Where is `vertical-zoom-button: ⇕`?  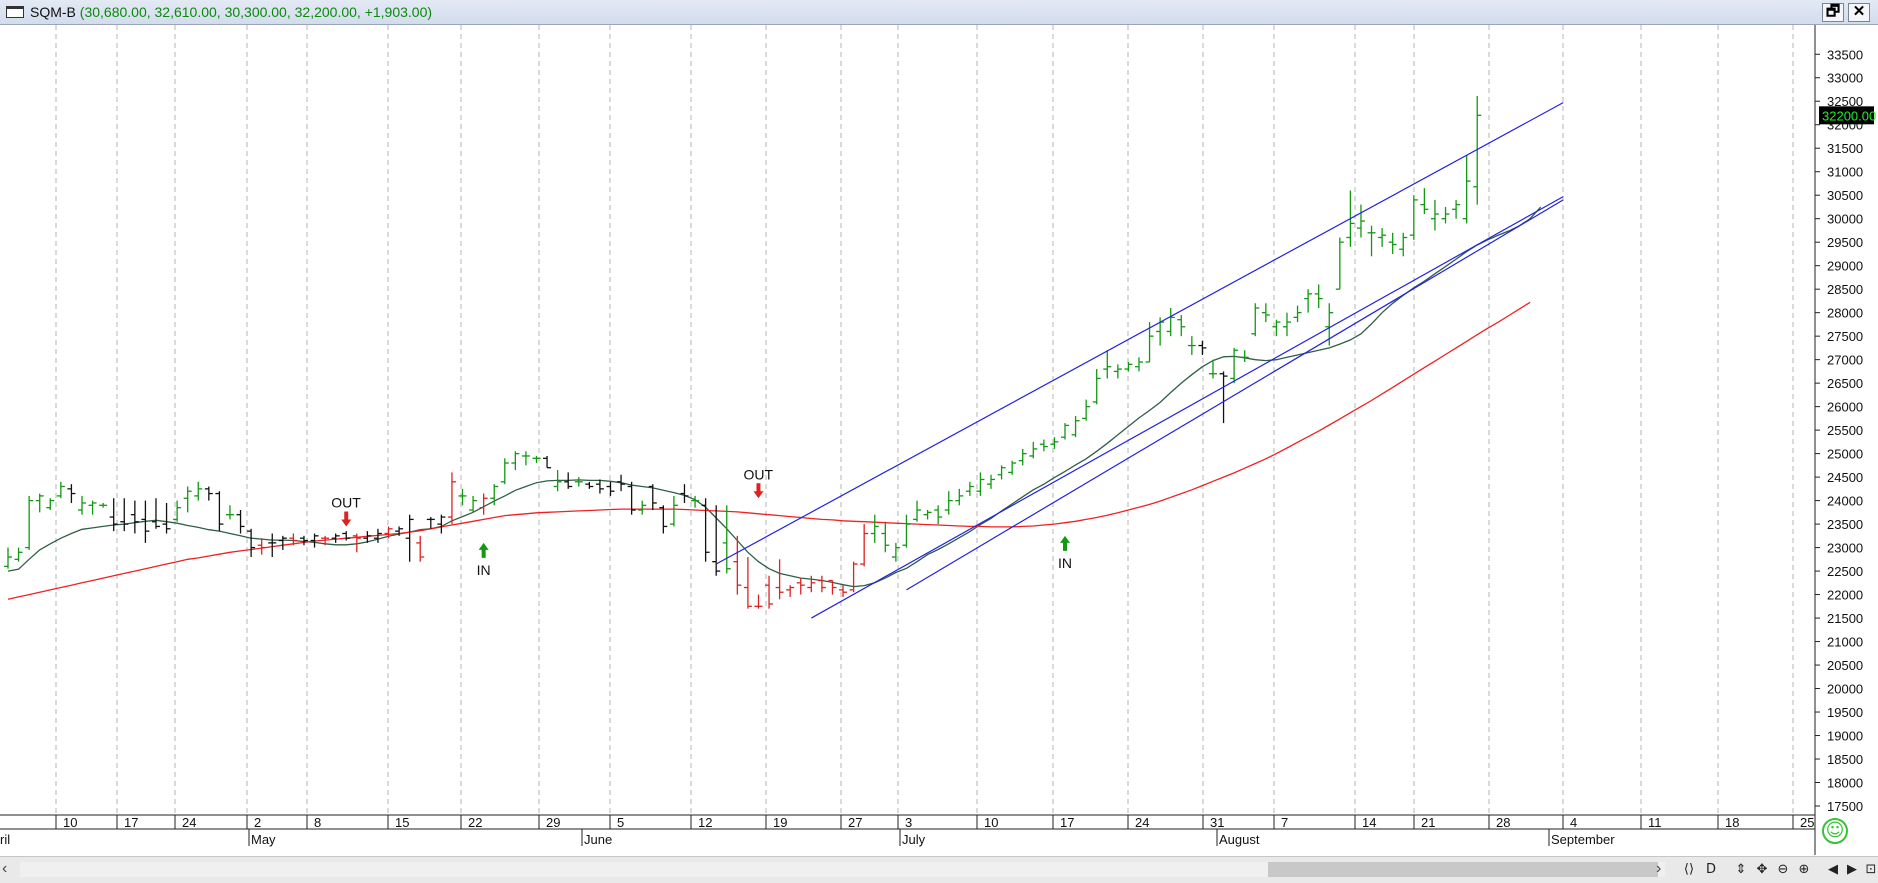 vertical-zoom-button: ⇕ is located at coordinates (1741, 870).